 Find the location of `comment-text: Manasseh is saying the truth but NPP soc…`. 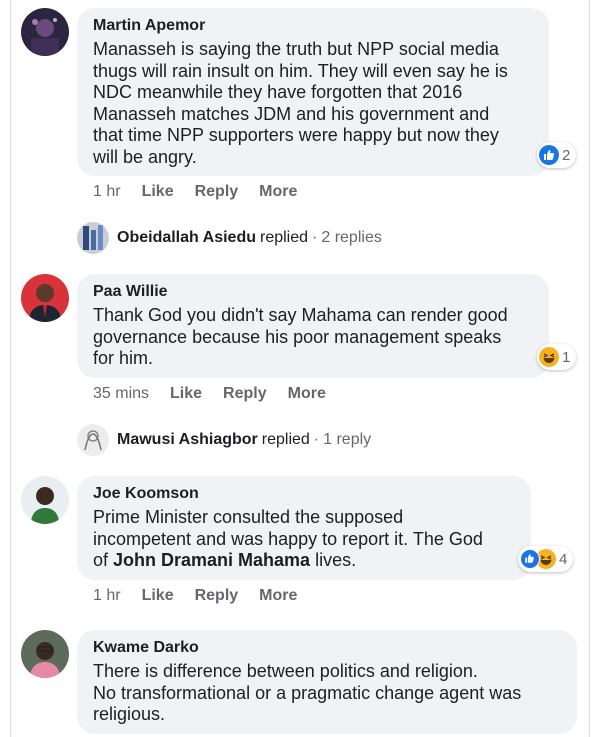

comment-text: Manasseh is saying the truth but NPP soc… is located at coordinates (300, 103).